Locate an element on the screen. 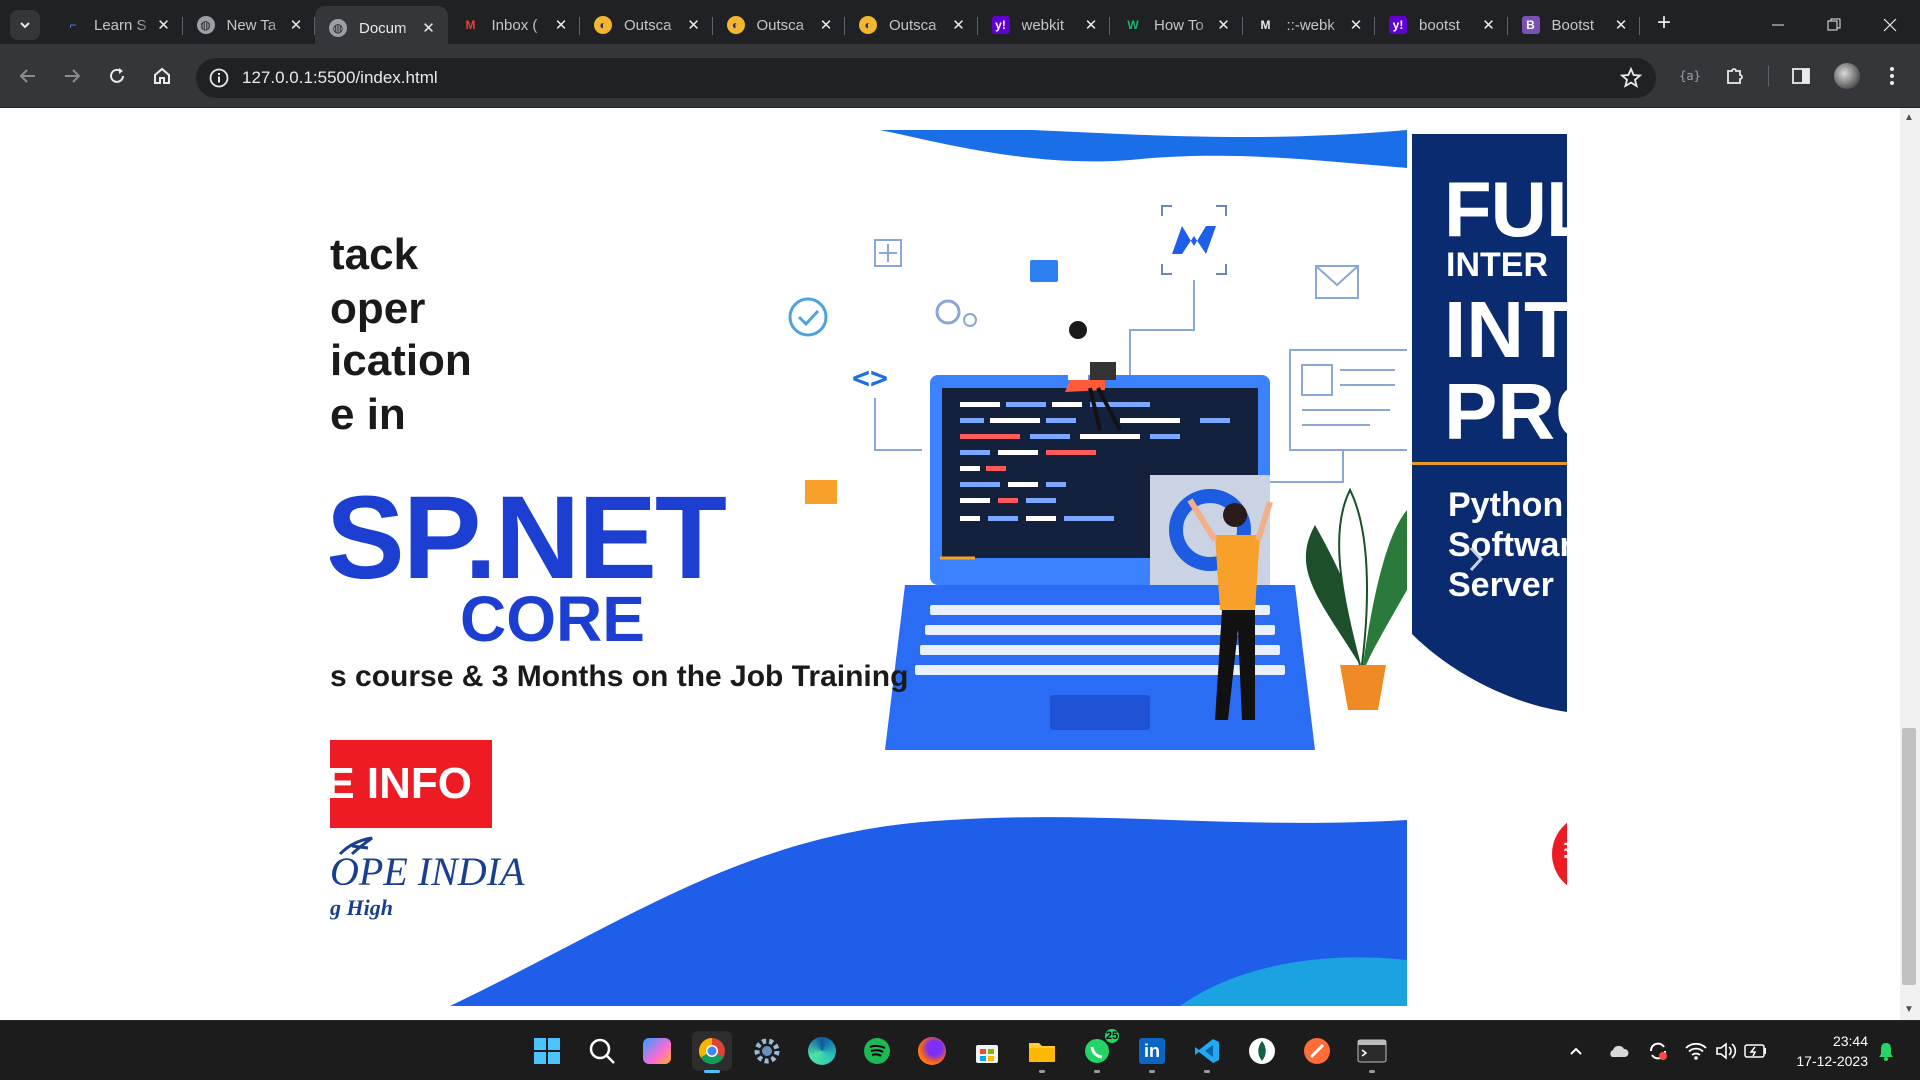  profile-button is located at coordinates (1847, 76).